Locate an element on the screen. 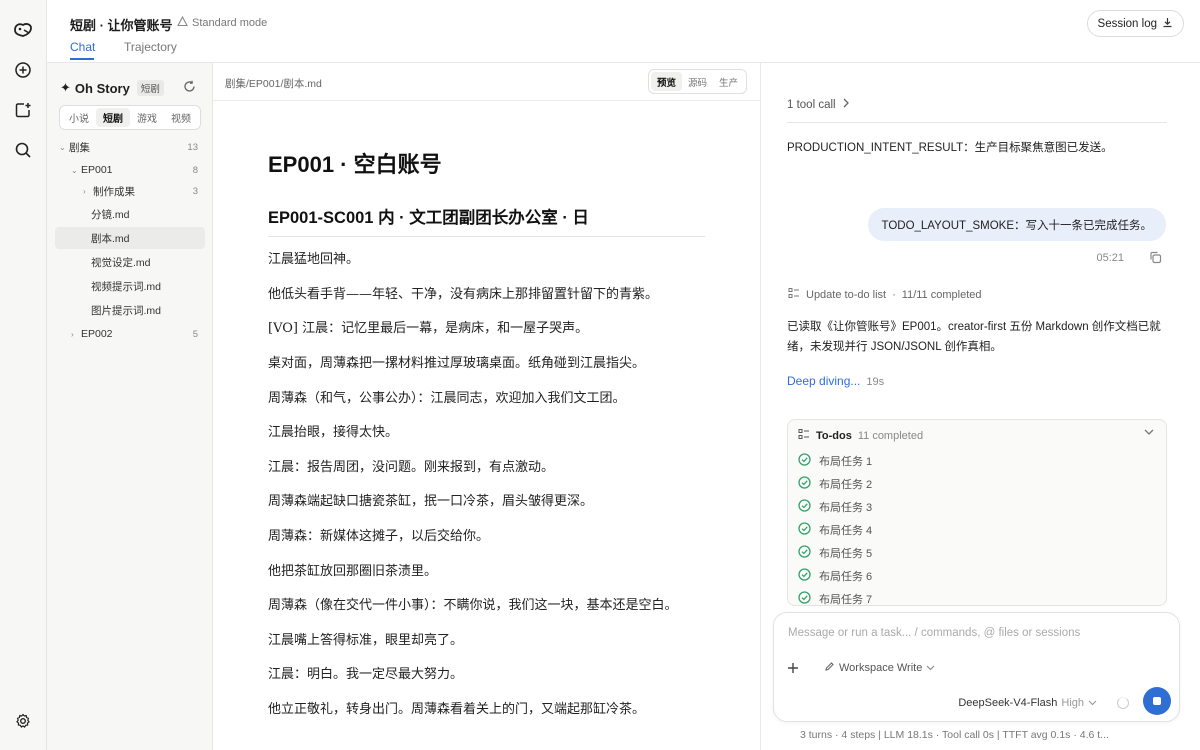 This screenshot has height=750, width=1200. script-line: 江晨抬眼，接得太快。 is located at coordinates (333, 432).